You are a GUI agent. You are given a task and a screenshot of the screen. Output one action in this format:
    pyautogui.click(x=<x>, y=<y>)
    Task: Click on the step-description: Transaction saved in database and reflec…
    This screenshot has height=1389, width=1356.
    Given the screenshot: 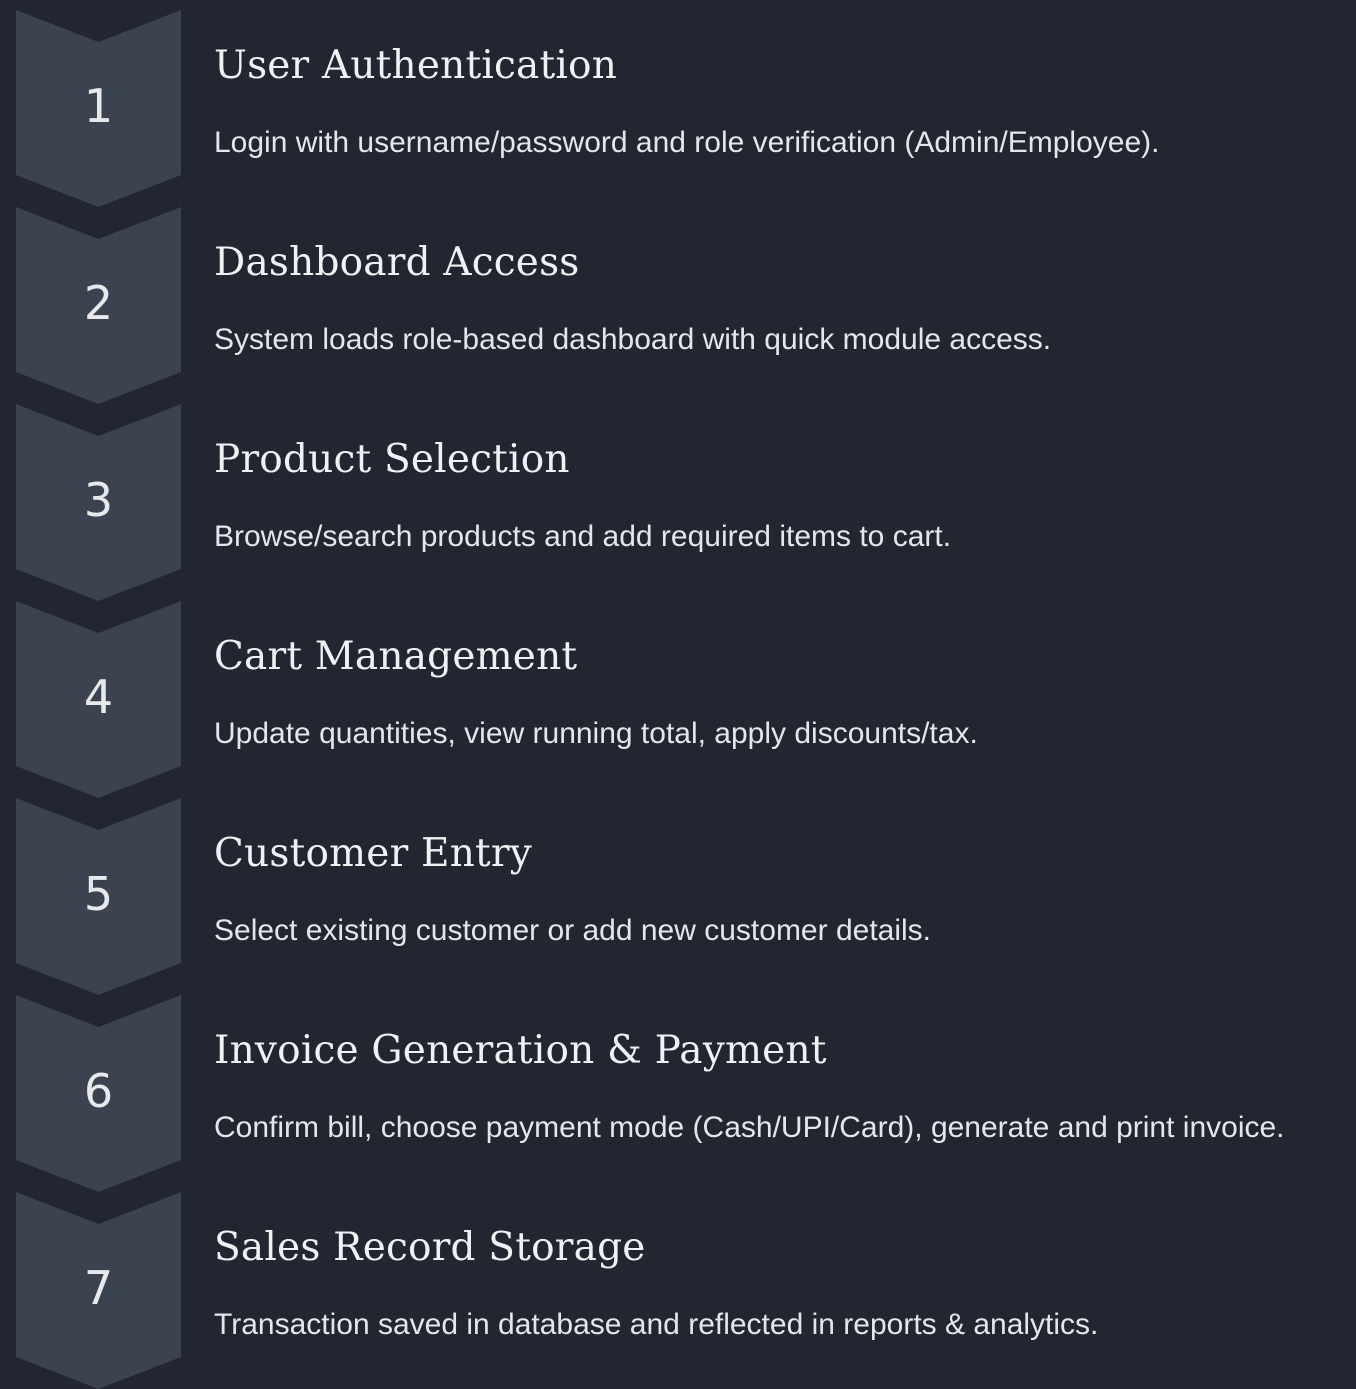 What is the action you would take?
    pyautogui.click(x=656, y=1324)
    